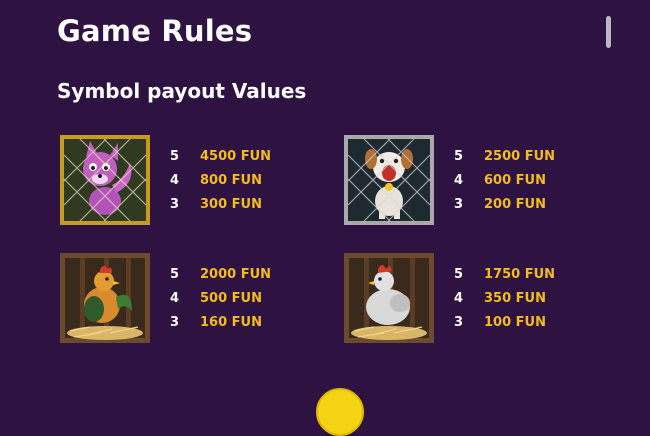 The height and width of the screenshot is (436, 650). I want to click on hen-icon, so click(389, 298).